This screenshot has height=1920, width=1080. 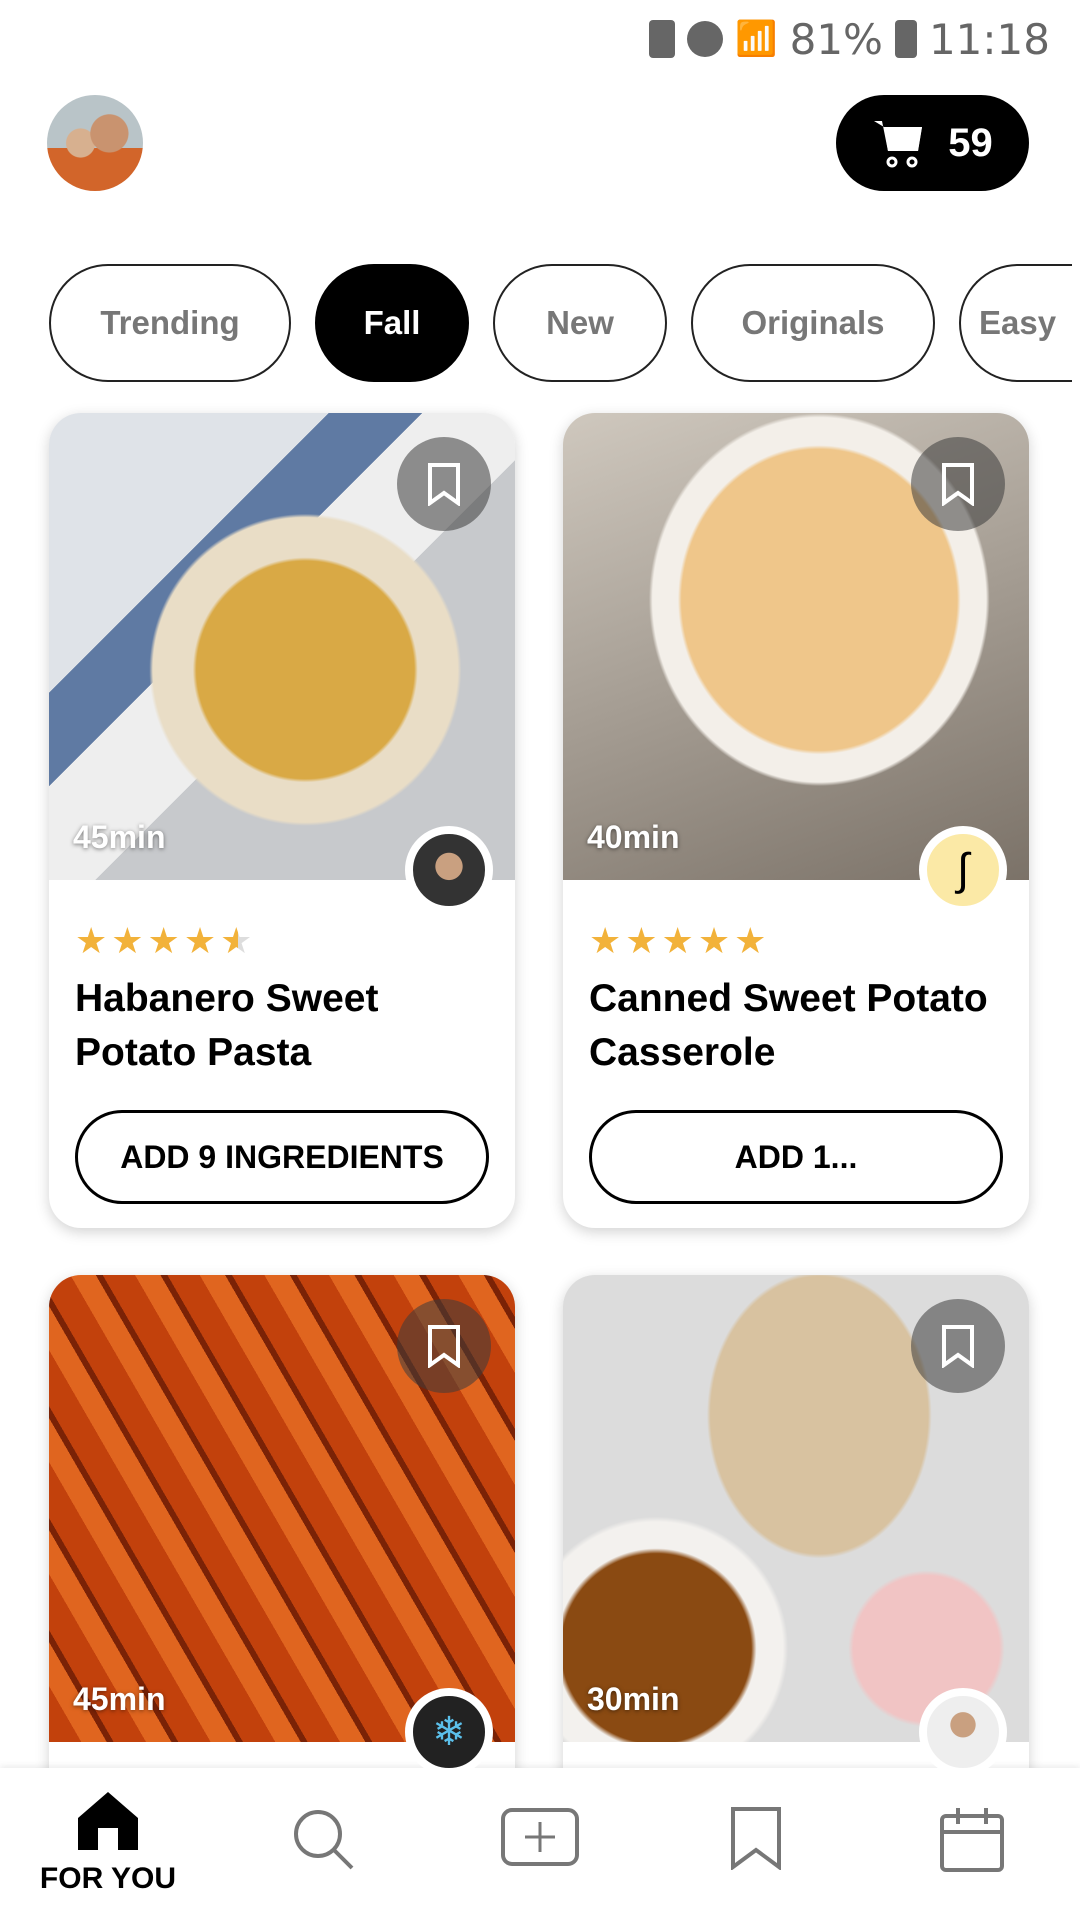 I want to click on nav-add, so click(x=540, y=1844).